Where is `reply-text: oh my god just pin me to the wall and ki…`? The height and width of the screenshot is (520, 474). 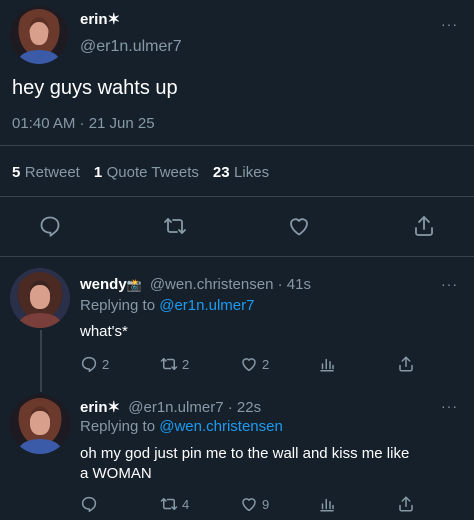
reply-text: oh my god just pin me to the wall and ki… is located at coordinates (275, 464).